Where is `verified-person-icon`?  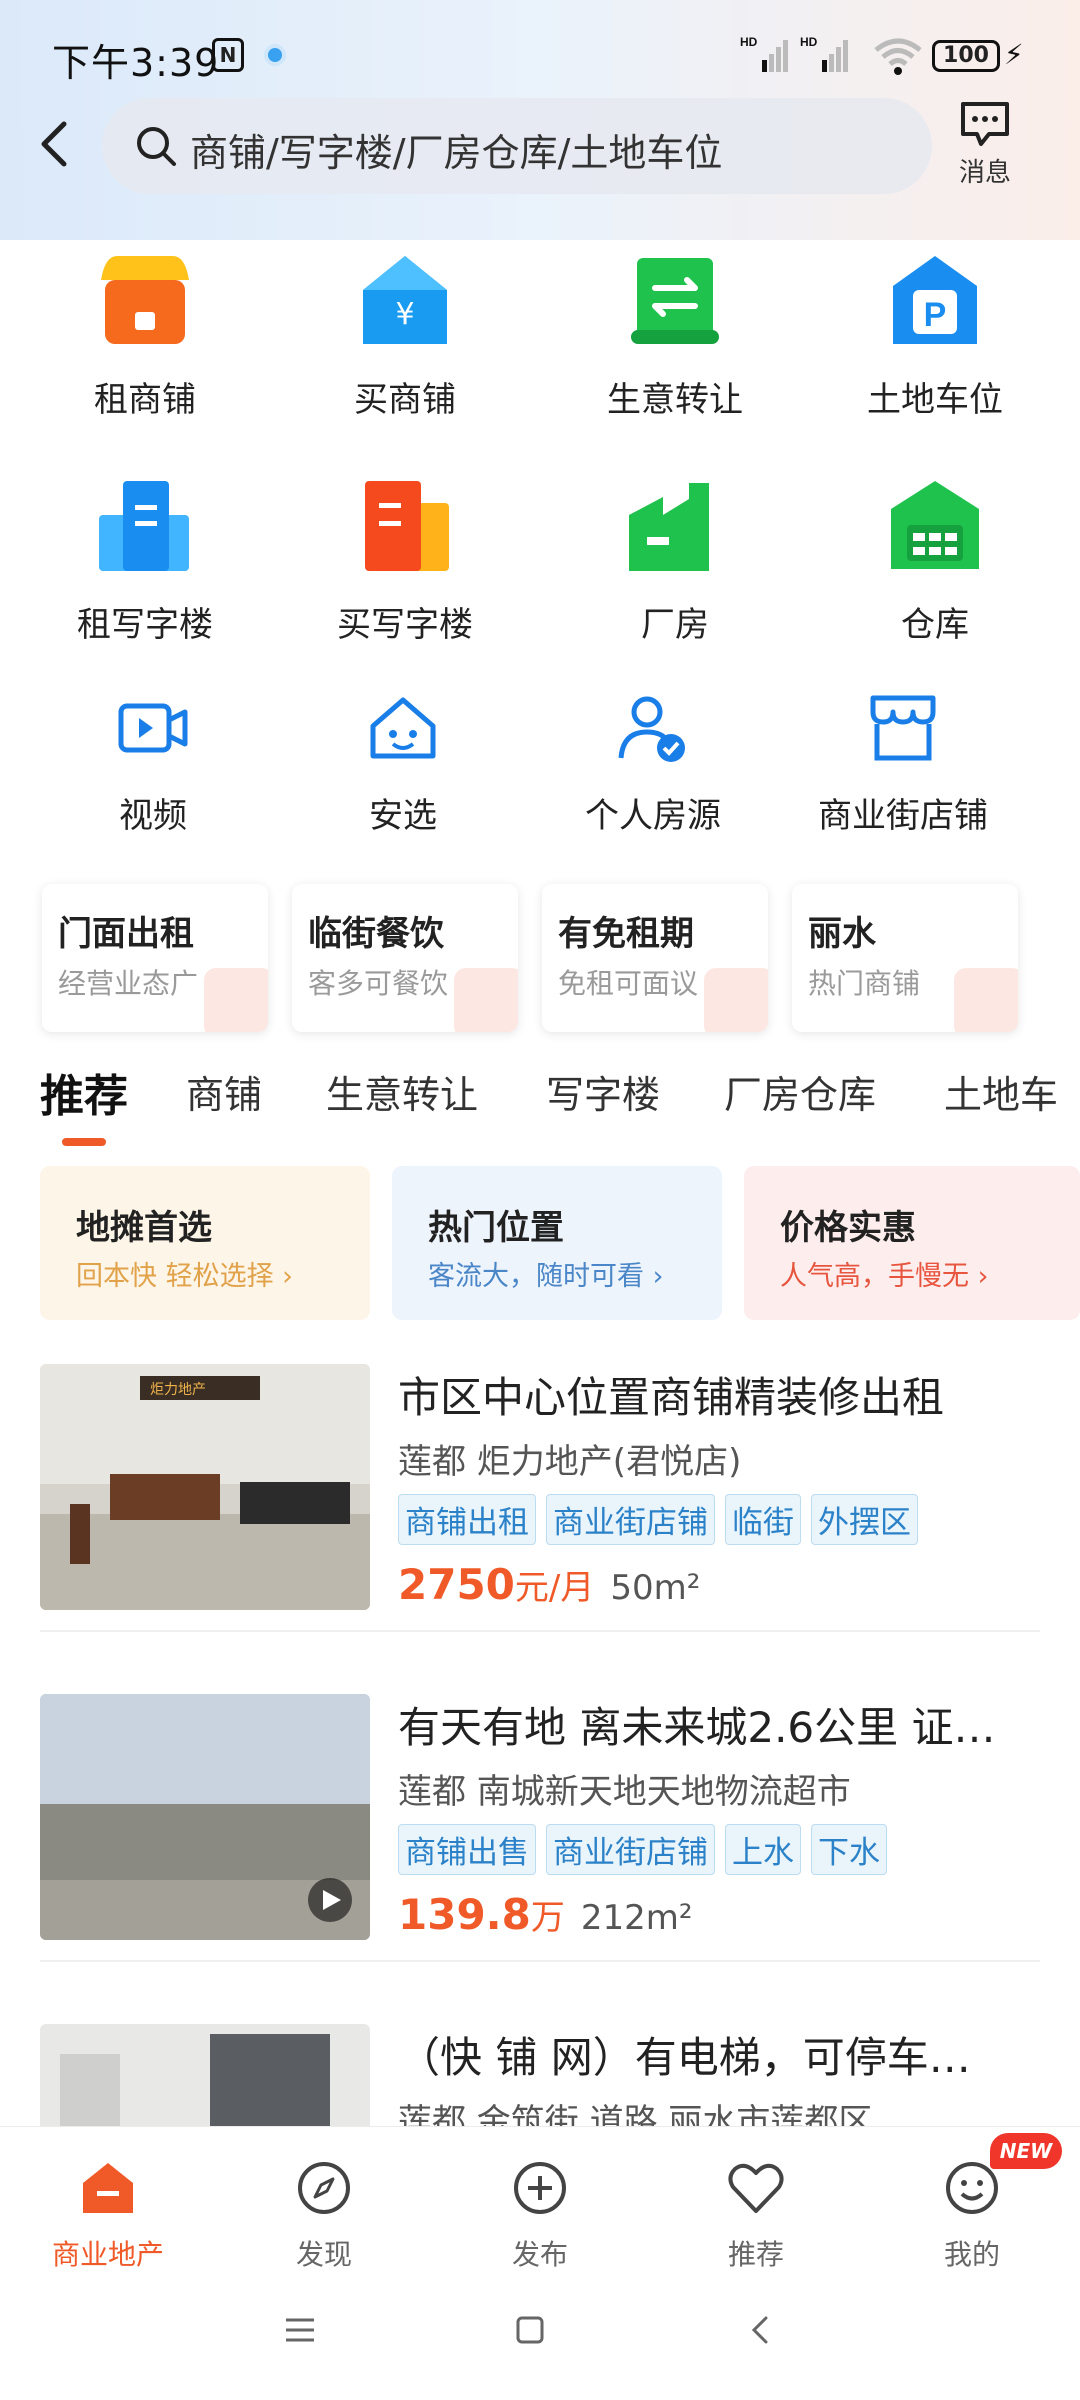 verified-person-icon is located at coordinates (651, 729).